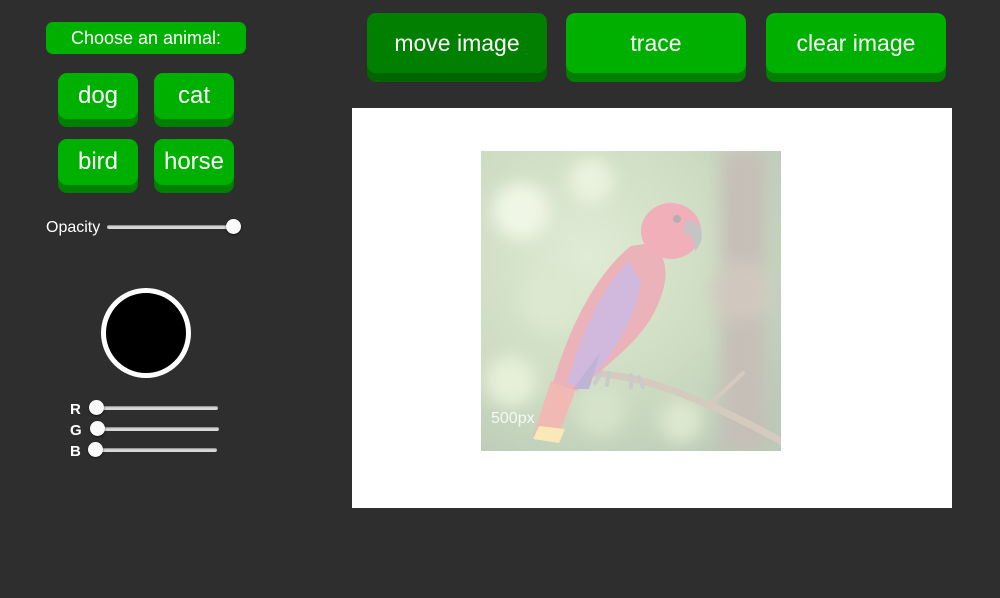  I want to click on blue-slider-thumb, so click(95, 449).